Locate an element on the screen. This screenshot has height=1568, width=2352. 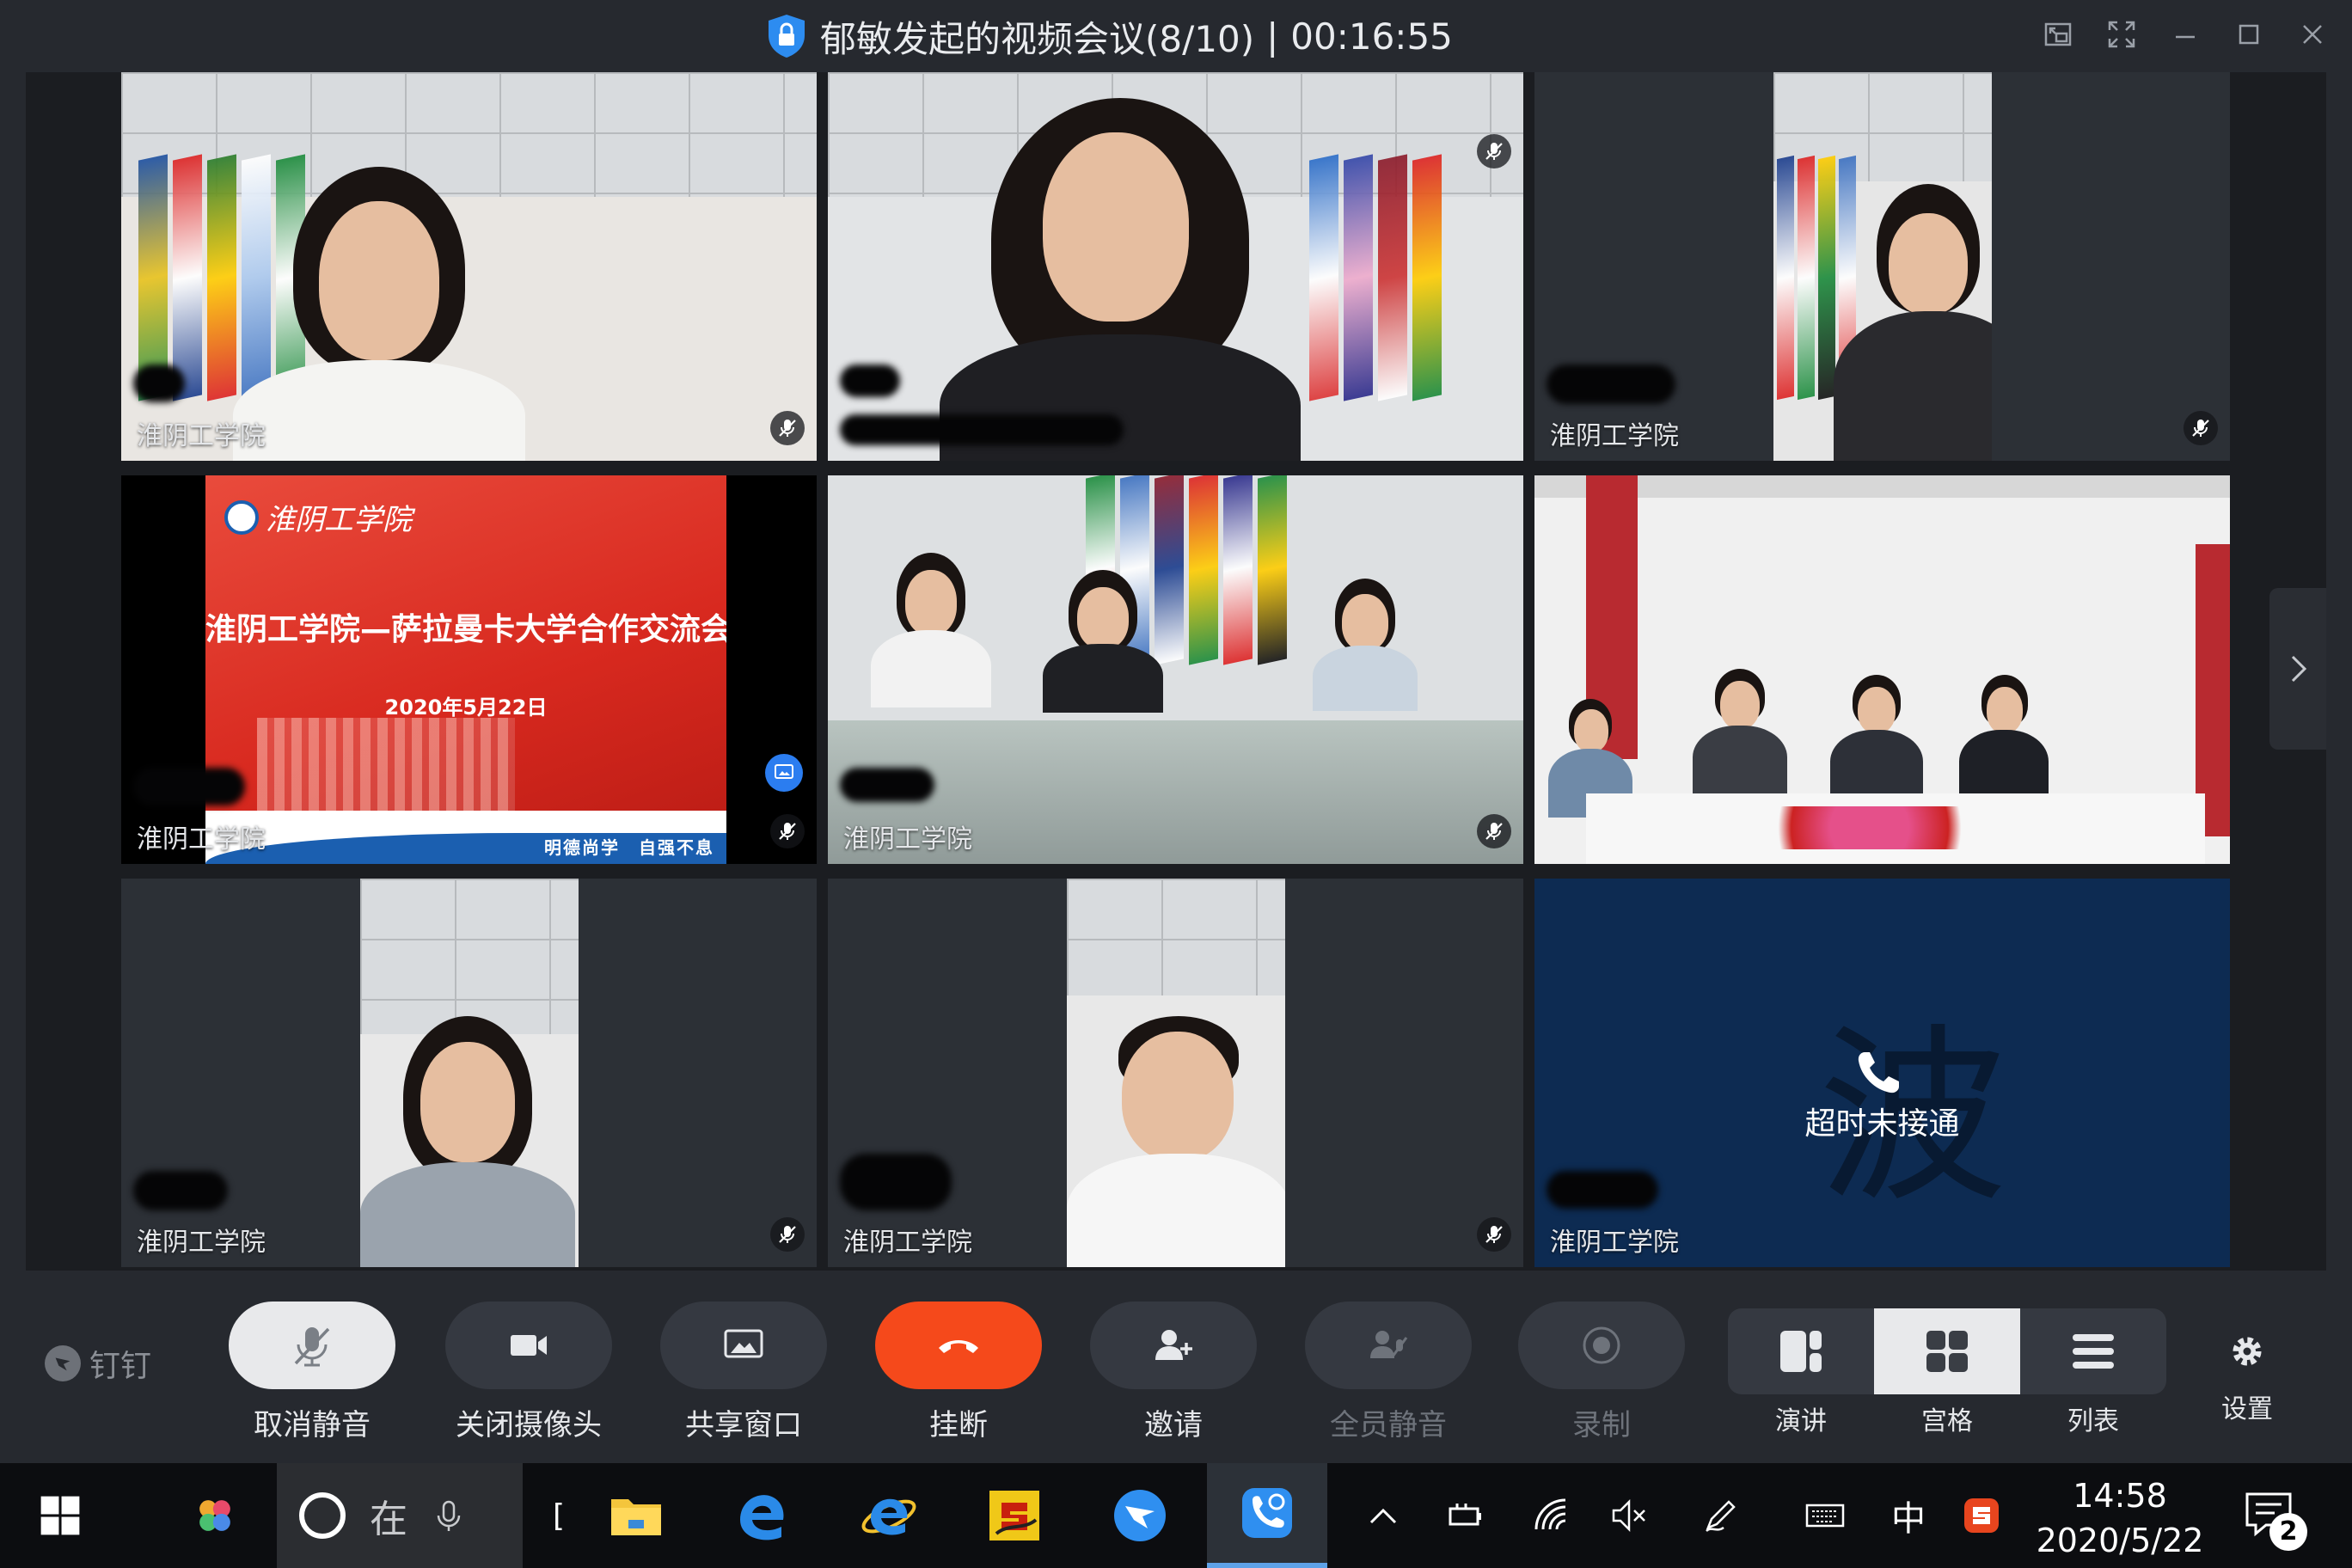
wifi-icon is located at coordinates (1550, 1514).